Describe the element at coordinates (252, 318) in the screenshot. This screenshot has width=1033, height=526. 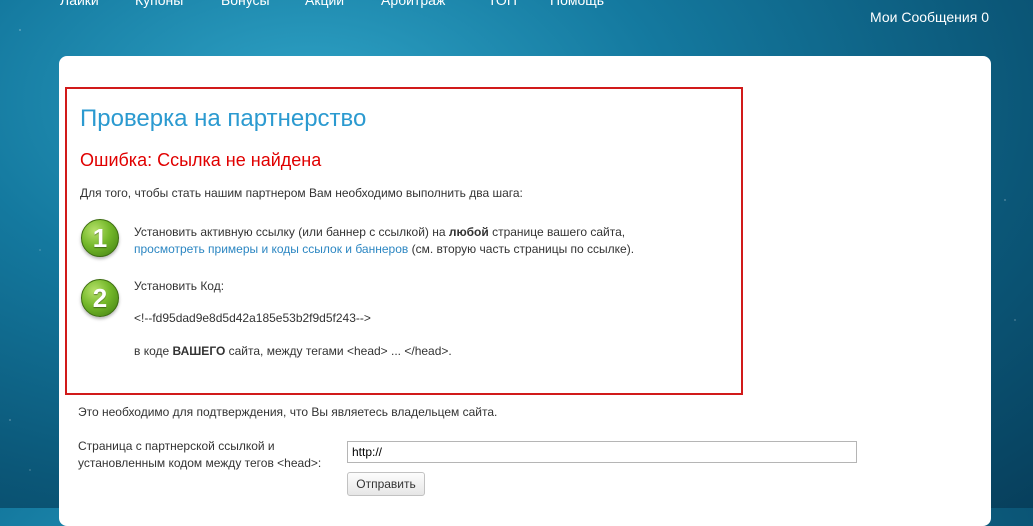
I see `verification-code: <!--fd95dad9e8d5d42a185e53b2f9d5f243-->` at that location.